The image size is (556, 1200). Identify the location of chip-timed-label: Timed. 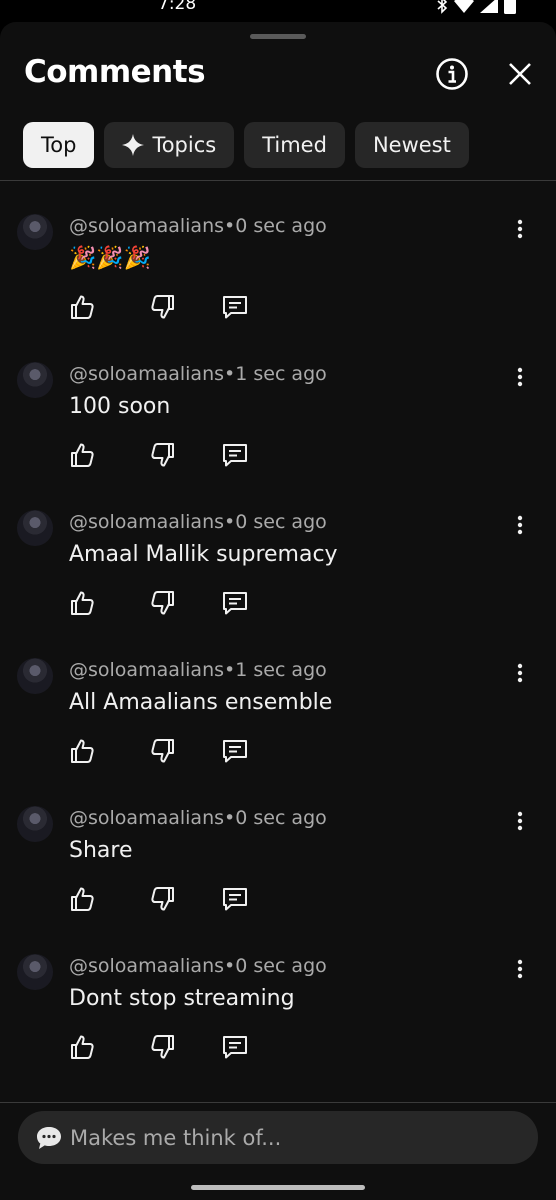
(294, 145).